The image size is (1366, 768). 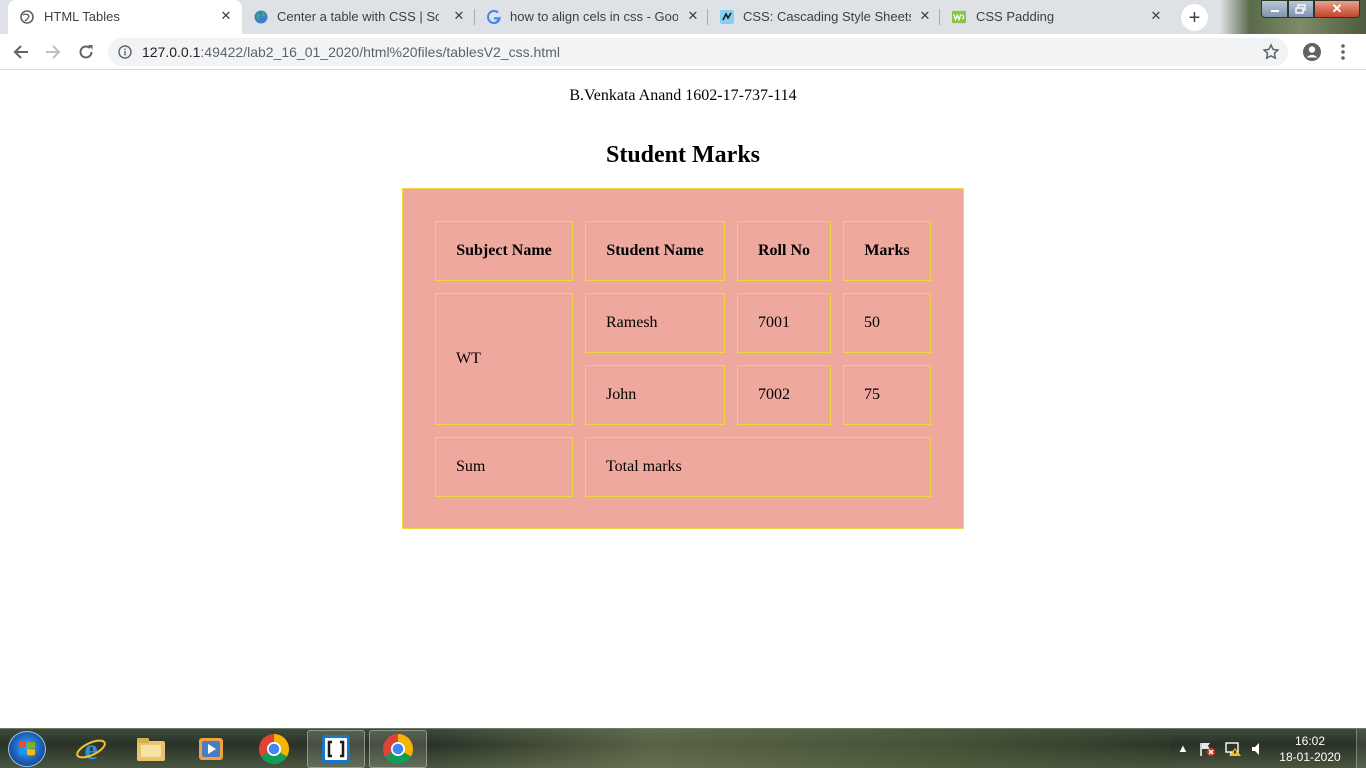 I want to click on taskbar-brackets, so click(x=336, y=749).